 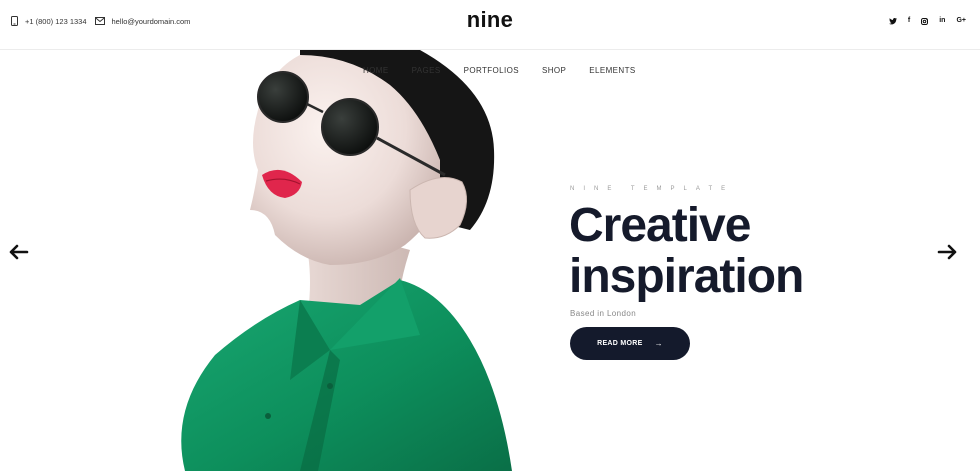 I want to click on logo-wrap: nine, so click(x=490, y=20).